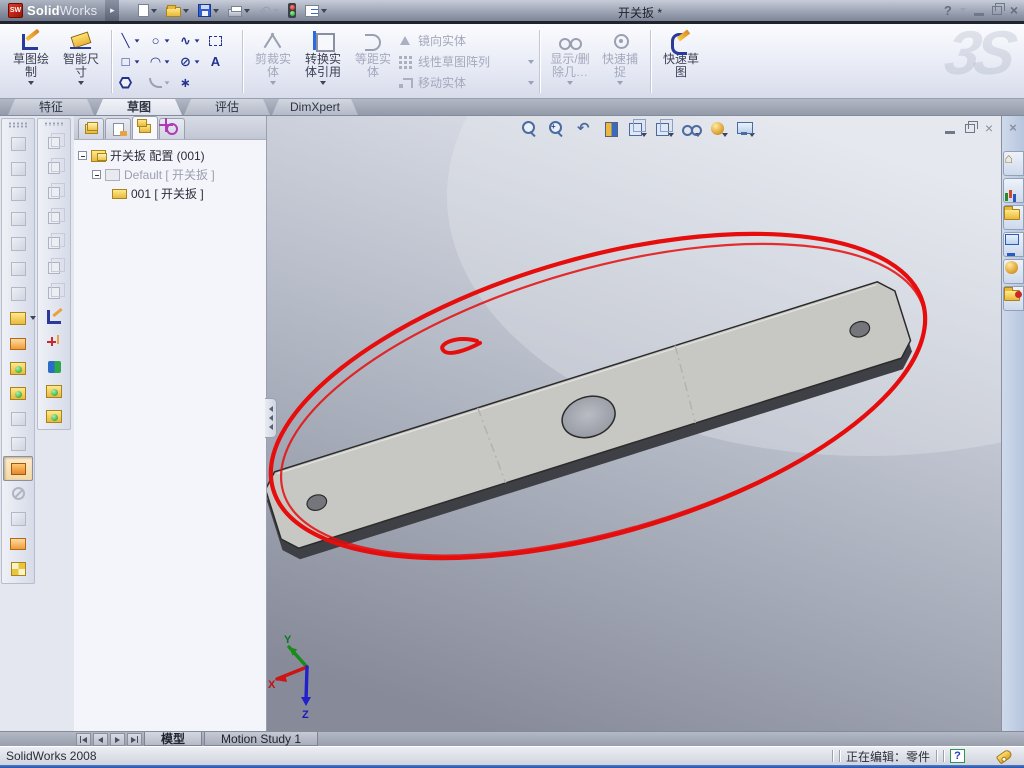 The image size is (1024, 768). What do you see at coordinates (1013, 244) in the screenshot?
I see `file-explorer-tab` at bounding box center [1013, 244].